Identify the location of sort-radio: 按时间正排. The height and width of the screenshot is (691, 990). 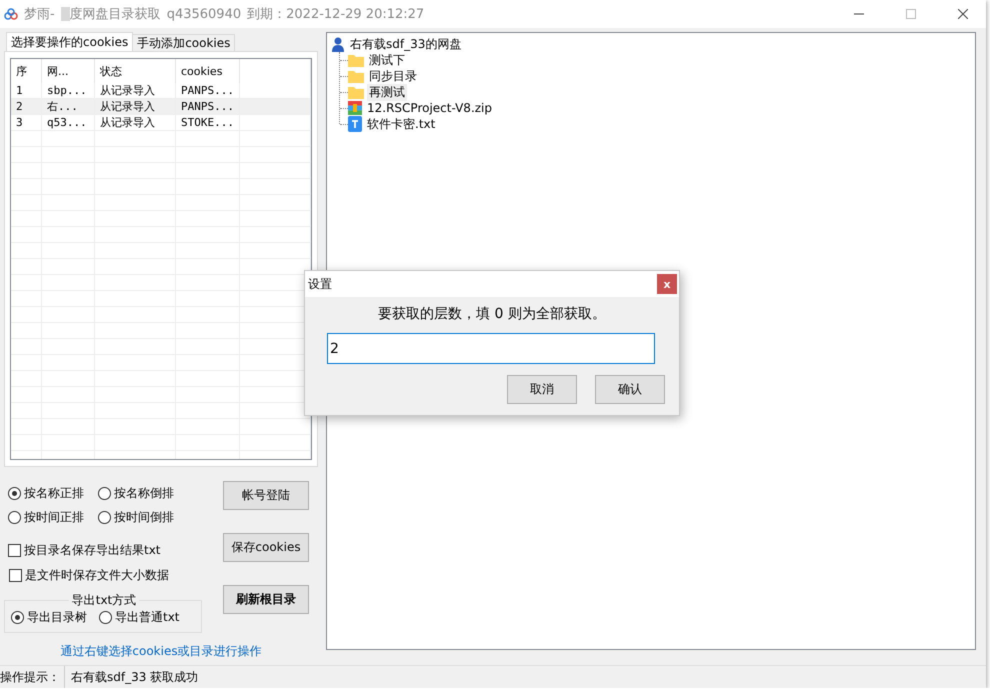
(53, 517).